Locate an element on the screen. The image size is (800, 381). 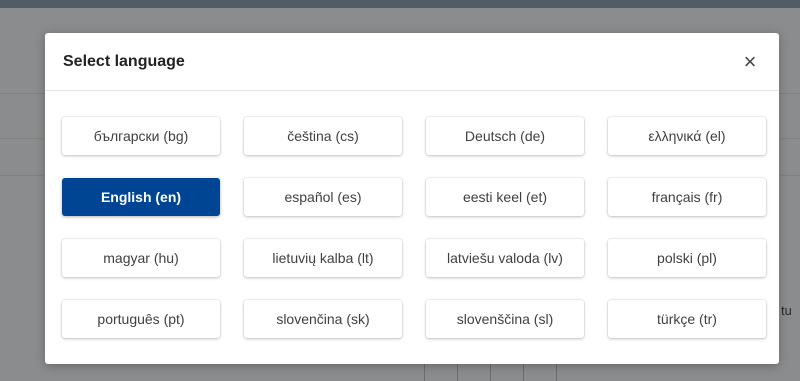
language-button-fr: français (fr) is located at coordinates (687, 197).